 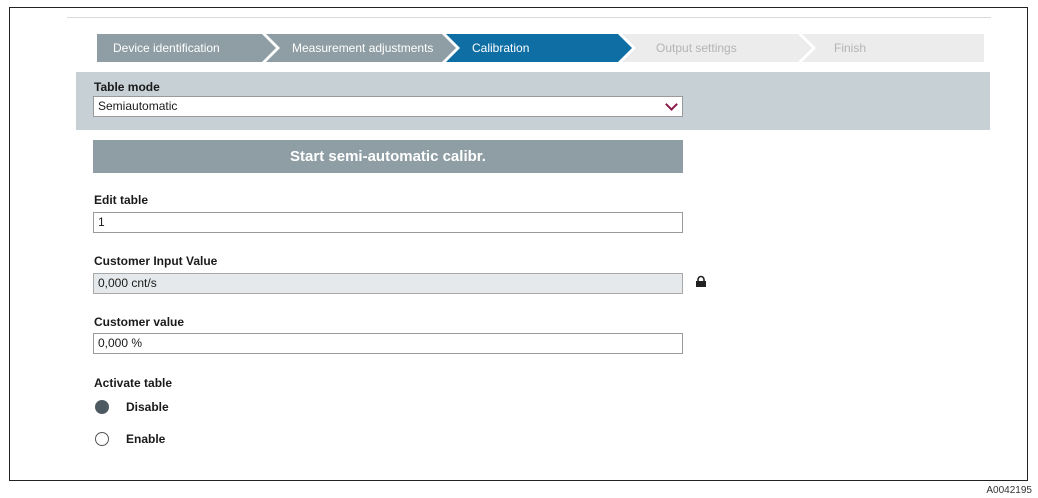 I want to click on customer-input-value-label: Customer Input Value, so click(x=156, y=261).